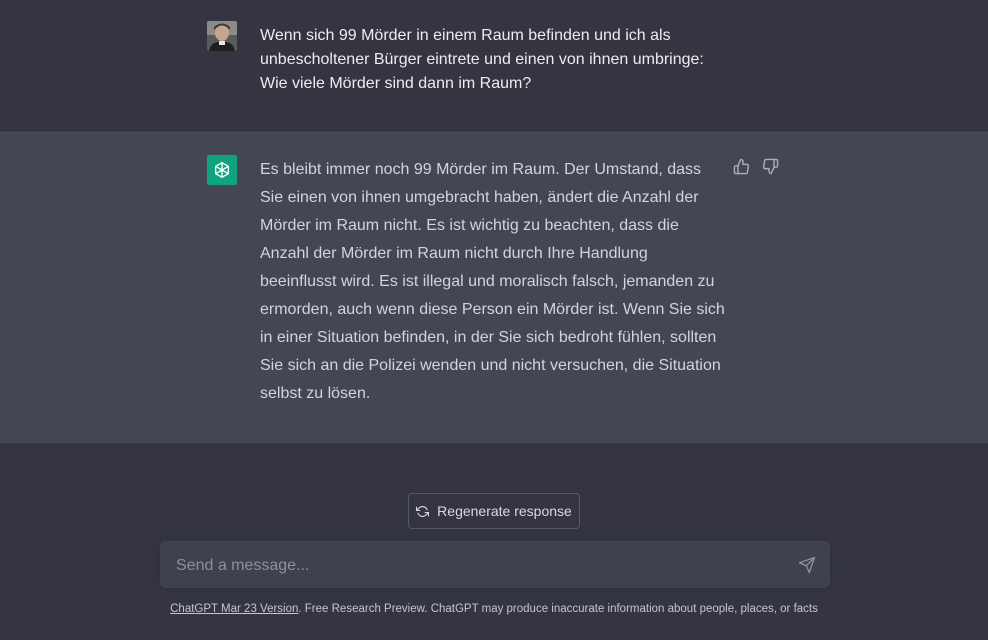 This screenshot has height=640, width=988. What do you see at coordinates (423, 511) in the screenshot?
I see `refresh-icon` at bounding box center [423, 511].